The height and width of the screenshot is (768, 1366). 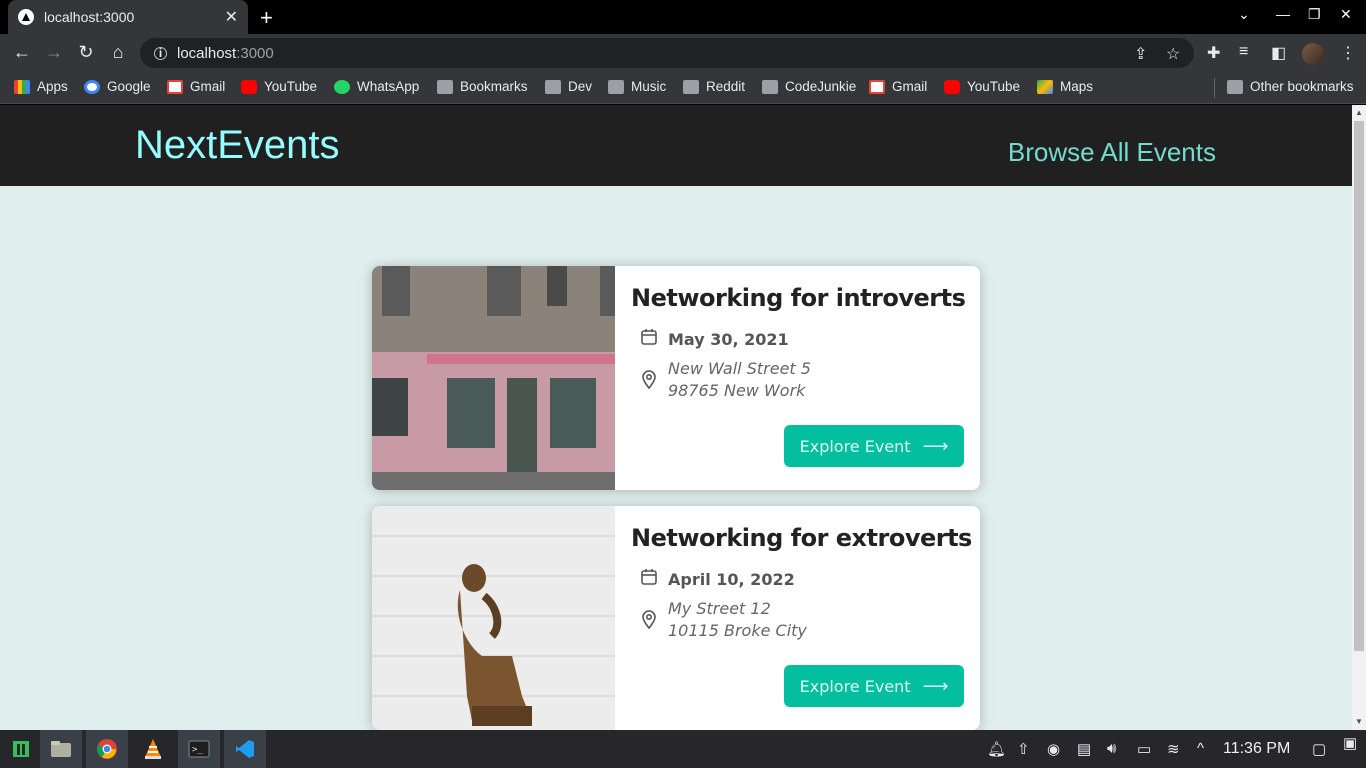 What do you see at coordinates (1084, 749) in the screenshot?
I see `clipboard-icon: ▤` at bounding box center [1084, 749].